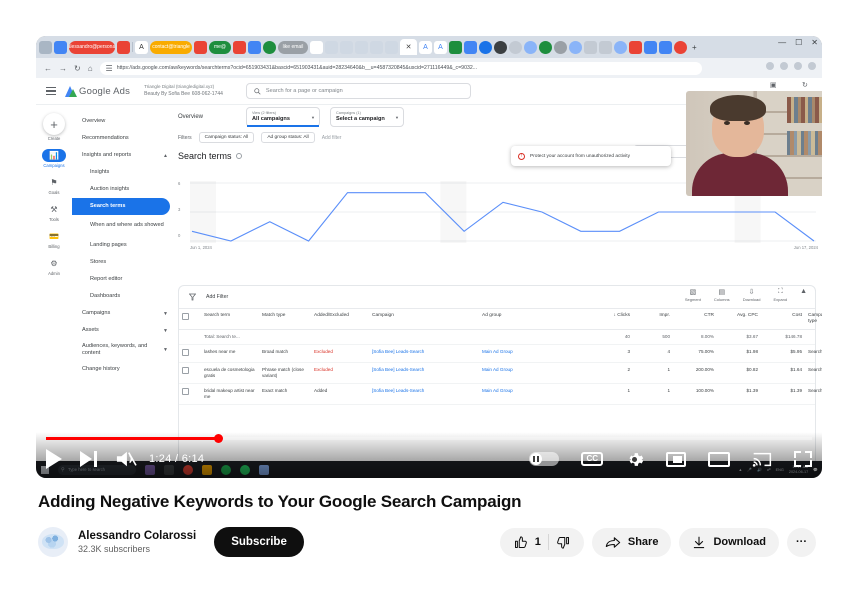 The image size is (858, 599). What do you see at coordinates (171, 47) in the screenshot?
I see `browser-tab-group-contact: contact@triangle` at bounding box center [171, 47].